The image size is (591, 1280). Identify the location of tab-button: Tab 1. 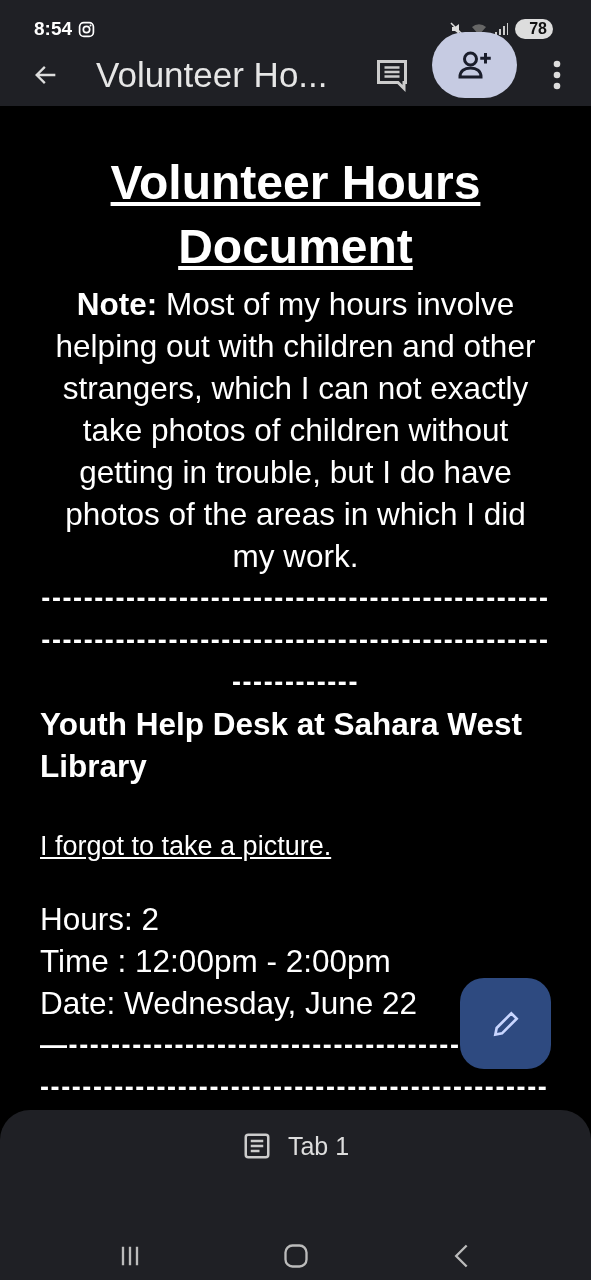
(295, 1146).